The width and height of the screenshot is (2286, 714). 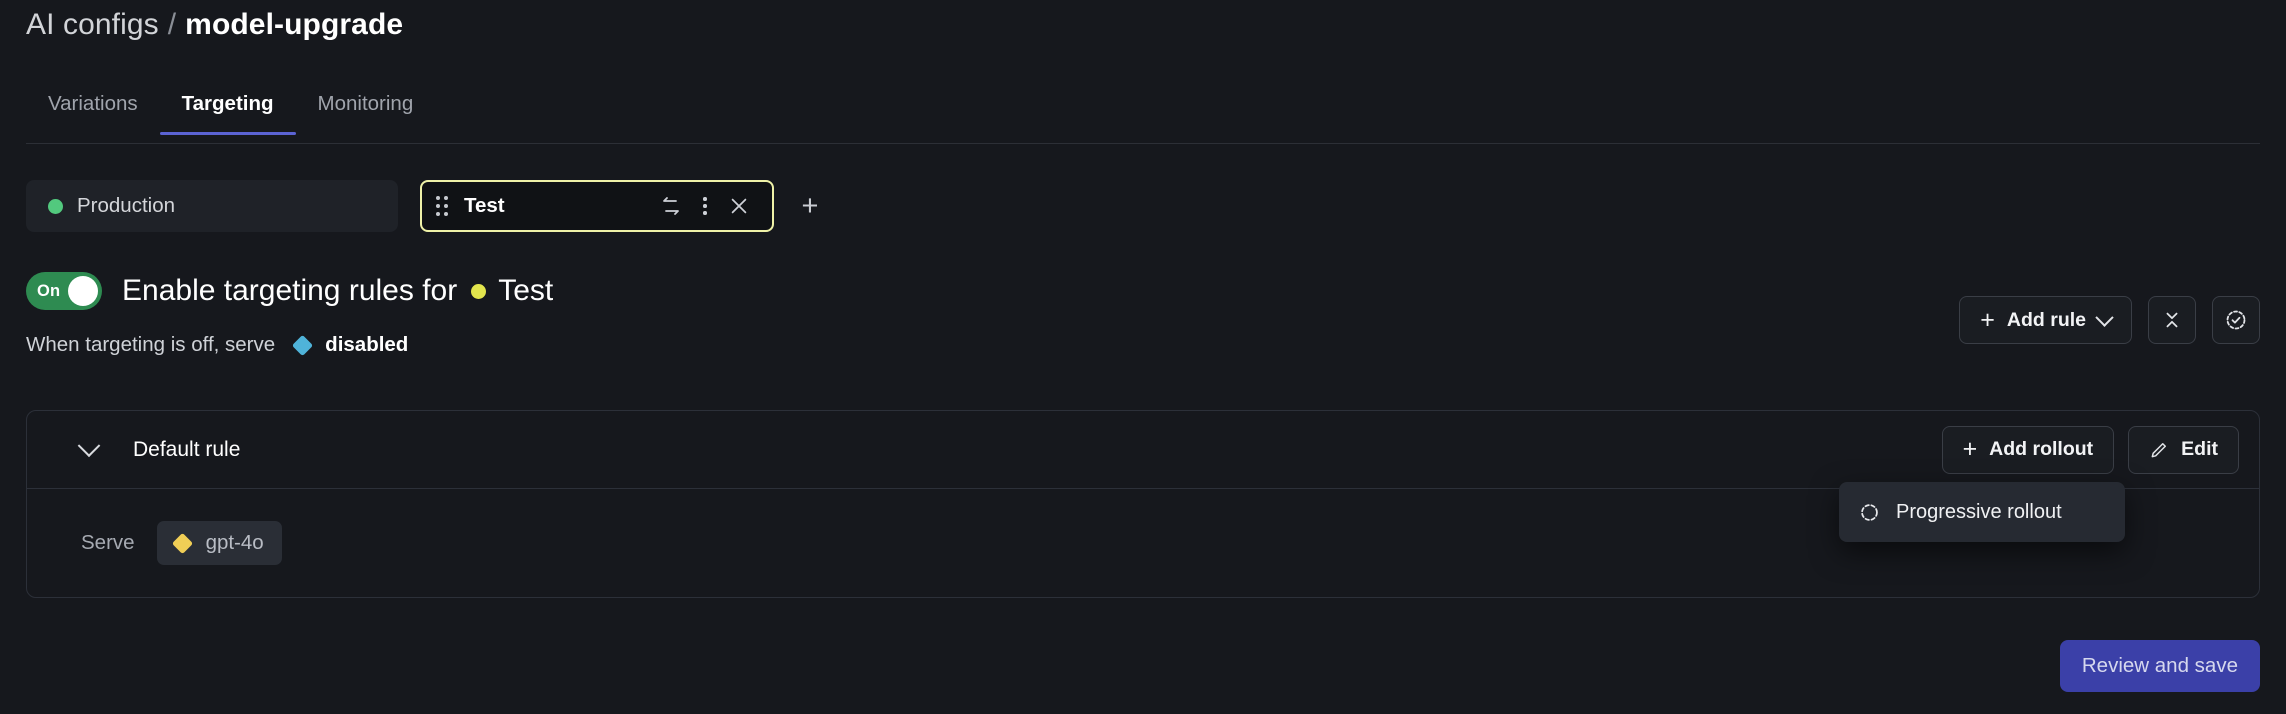 I want to click on tab-variations: Variations, so click(x=93, y=111).